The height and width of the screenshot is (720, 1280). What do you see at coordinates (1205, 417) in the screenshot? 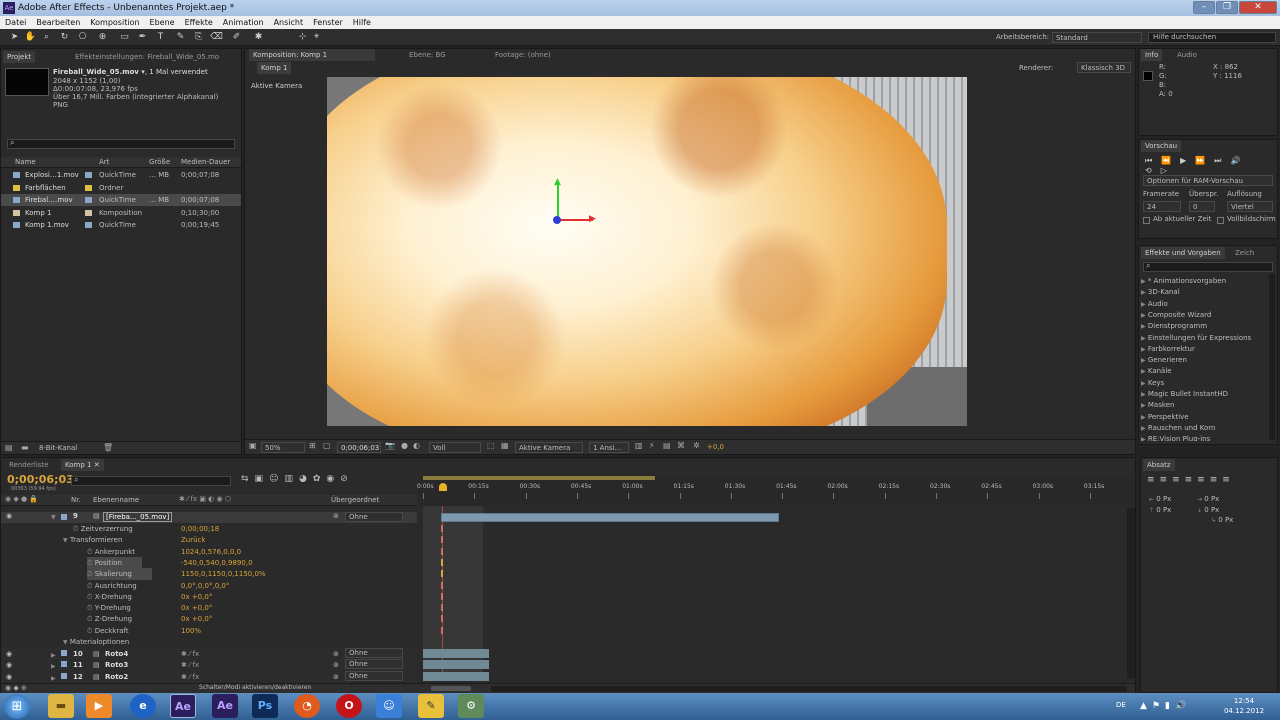
I see `effects-category: ▶ Perspektive` at bounding box center [1205, 417].